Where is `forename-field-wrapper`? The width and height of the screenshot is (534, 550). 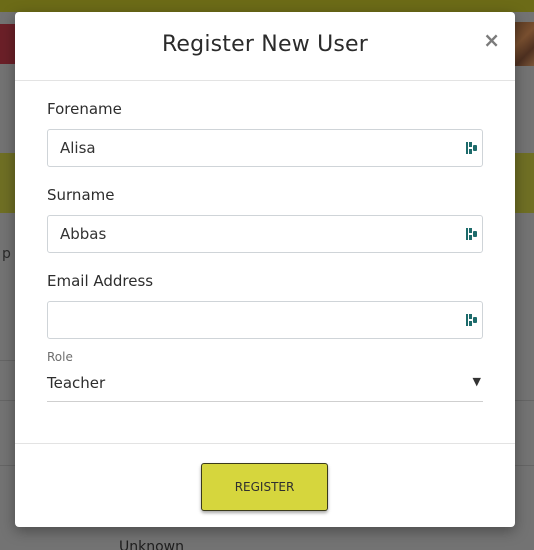 forename-field-wrapper is located at coordinates (265, 148).